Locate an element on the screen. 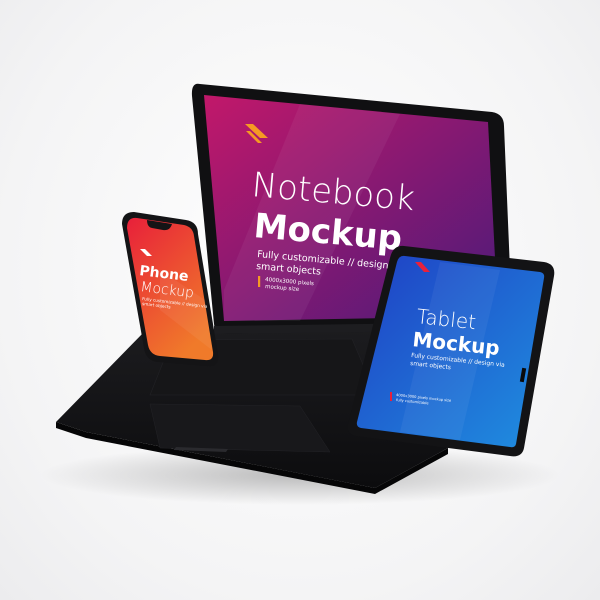 This screenshot has width=600, height=600. tablet-spec-marker is located at coordinates (391, 396).